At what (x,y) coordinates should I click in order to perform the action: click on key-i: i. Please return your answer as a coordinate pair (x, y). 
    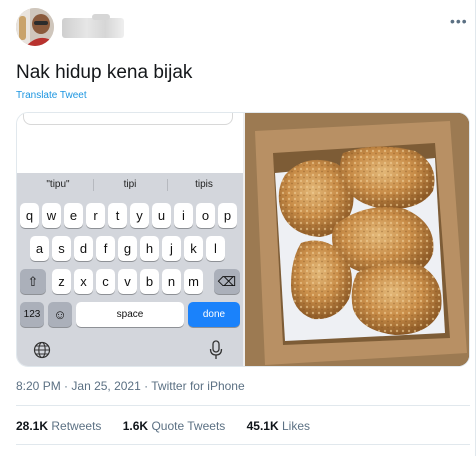
    Looking at the image, I should click on (183, 215).